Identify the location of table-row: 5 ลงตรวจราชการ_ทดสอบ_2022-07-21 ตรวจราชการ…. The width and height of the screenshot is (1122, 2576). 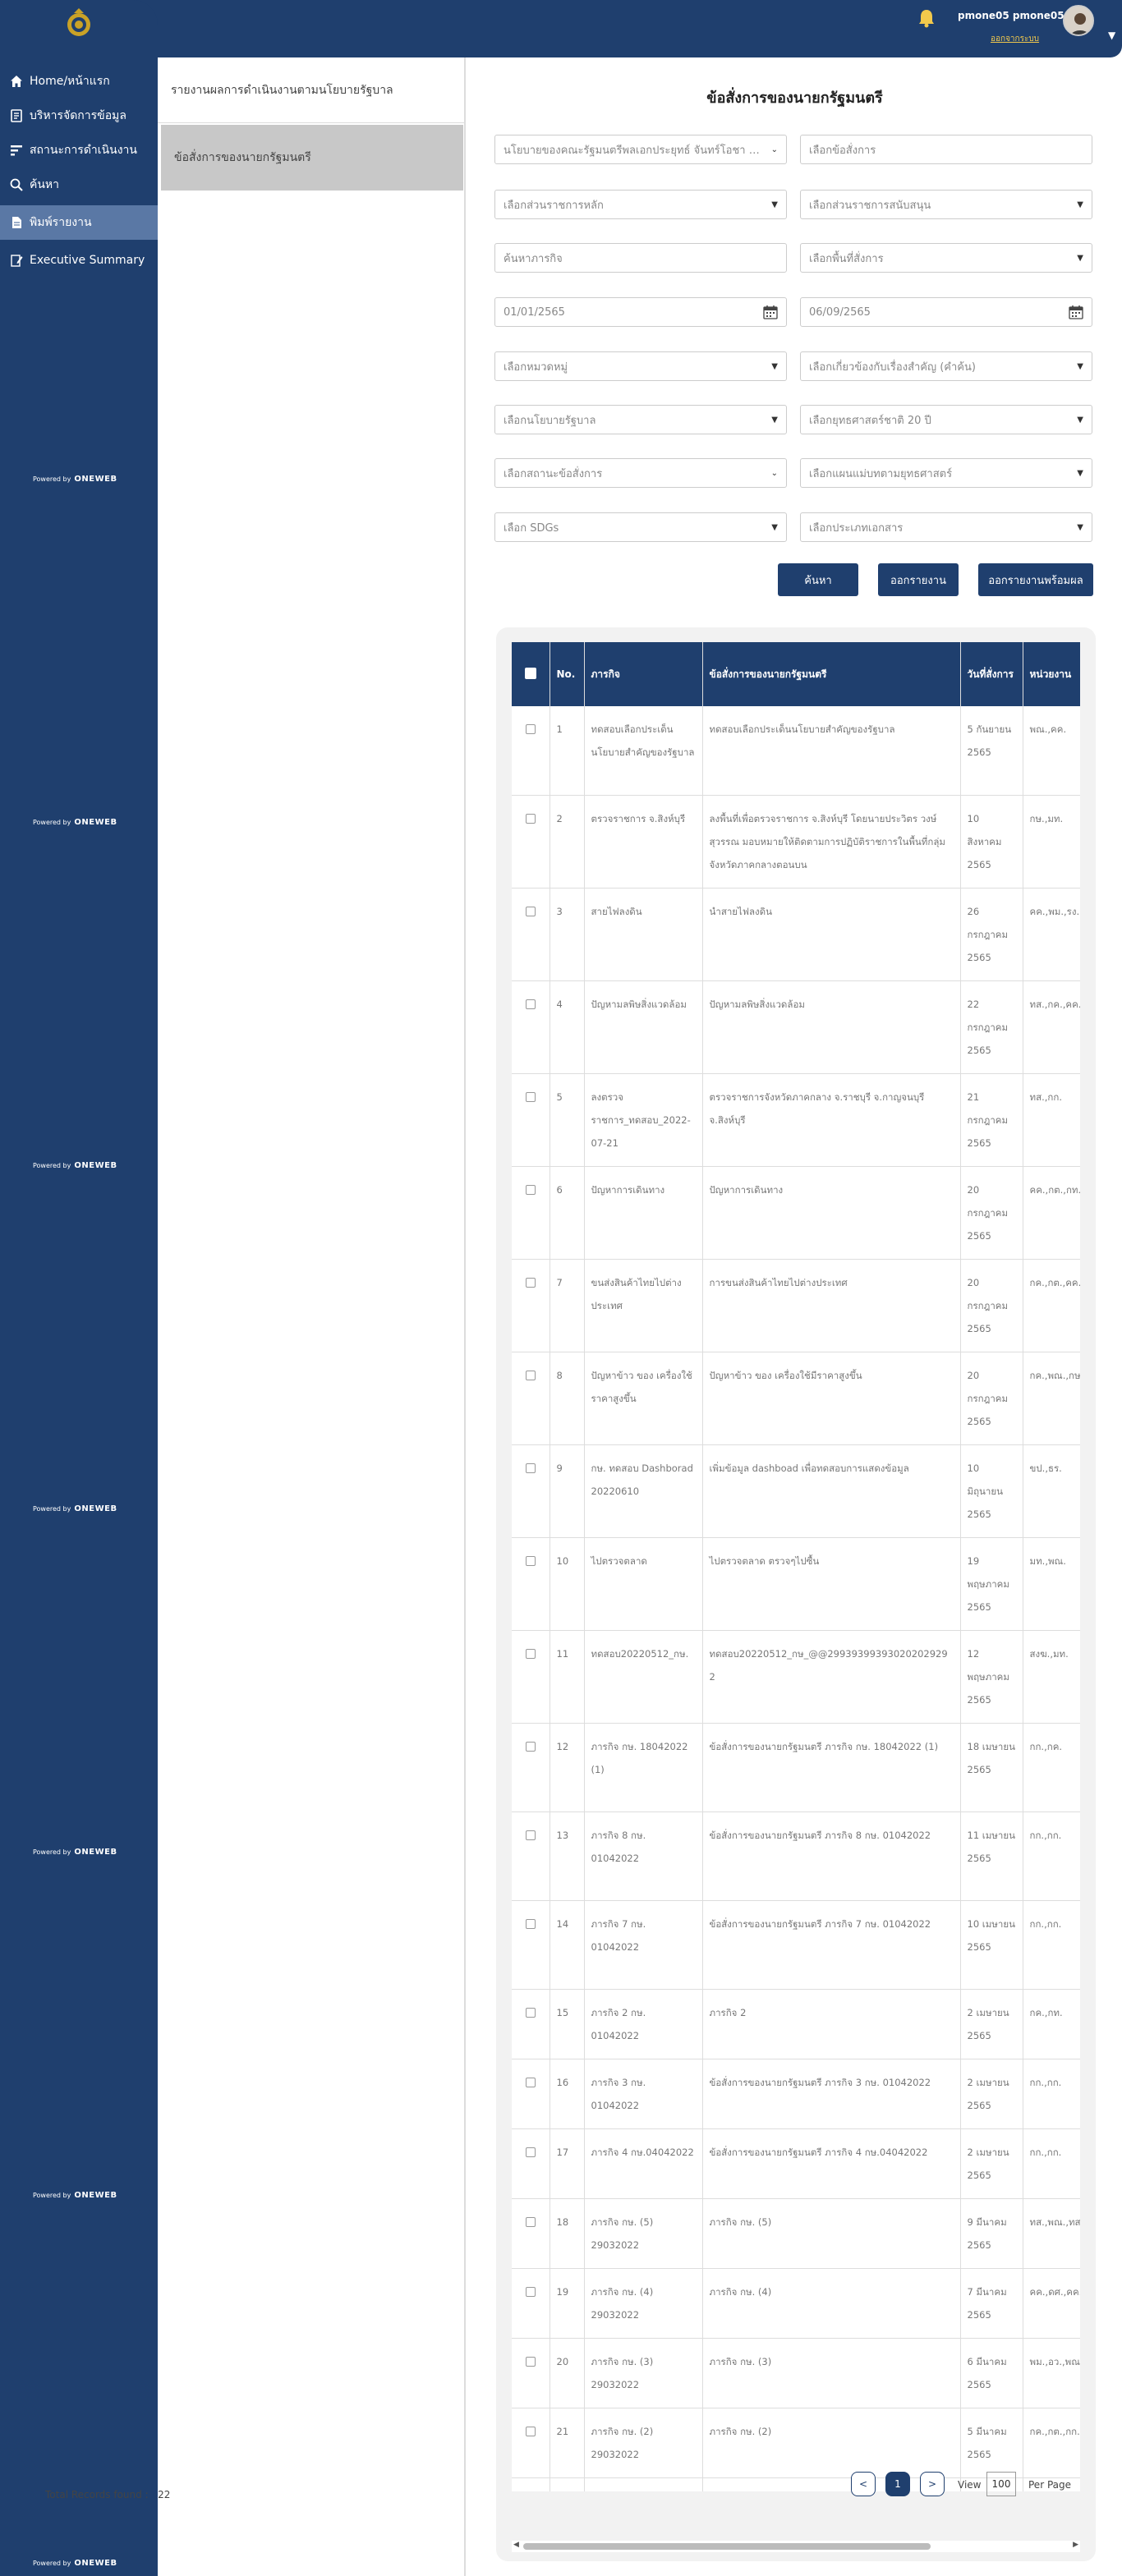
(796, 1120).